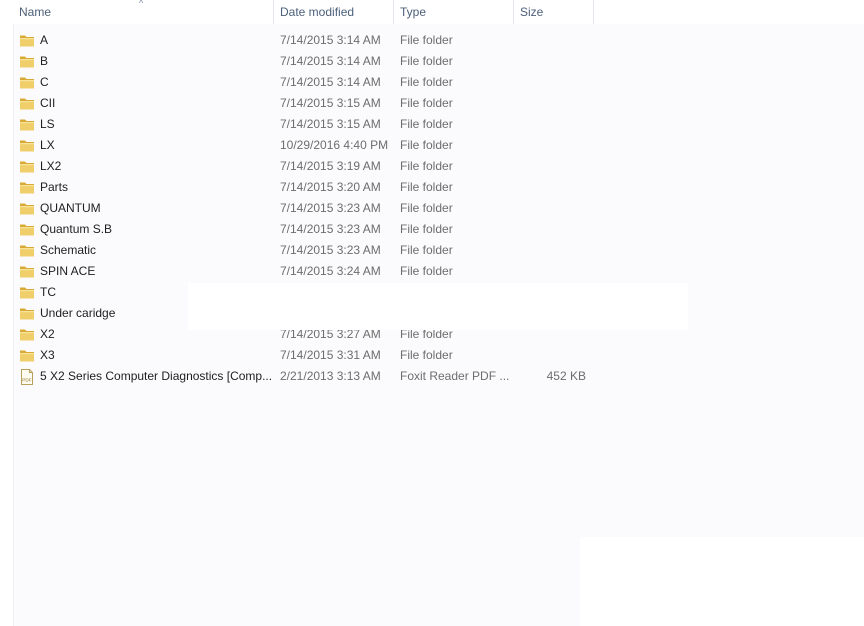 The width and height of the screenshot is (864, 626). What do you see at coordinates (330, 187) in the screenshot?
I see `item-date-modified: 7/14/2015 3:20 AM` at bounding box center [330, 187].